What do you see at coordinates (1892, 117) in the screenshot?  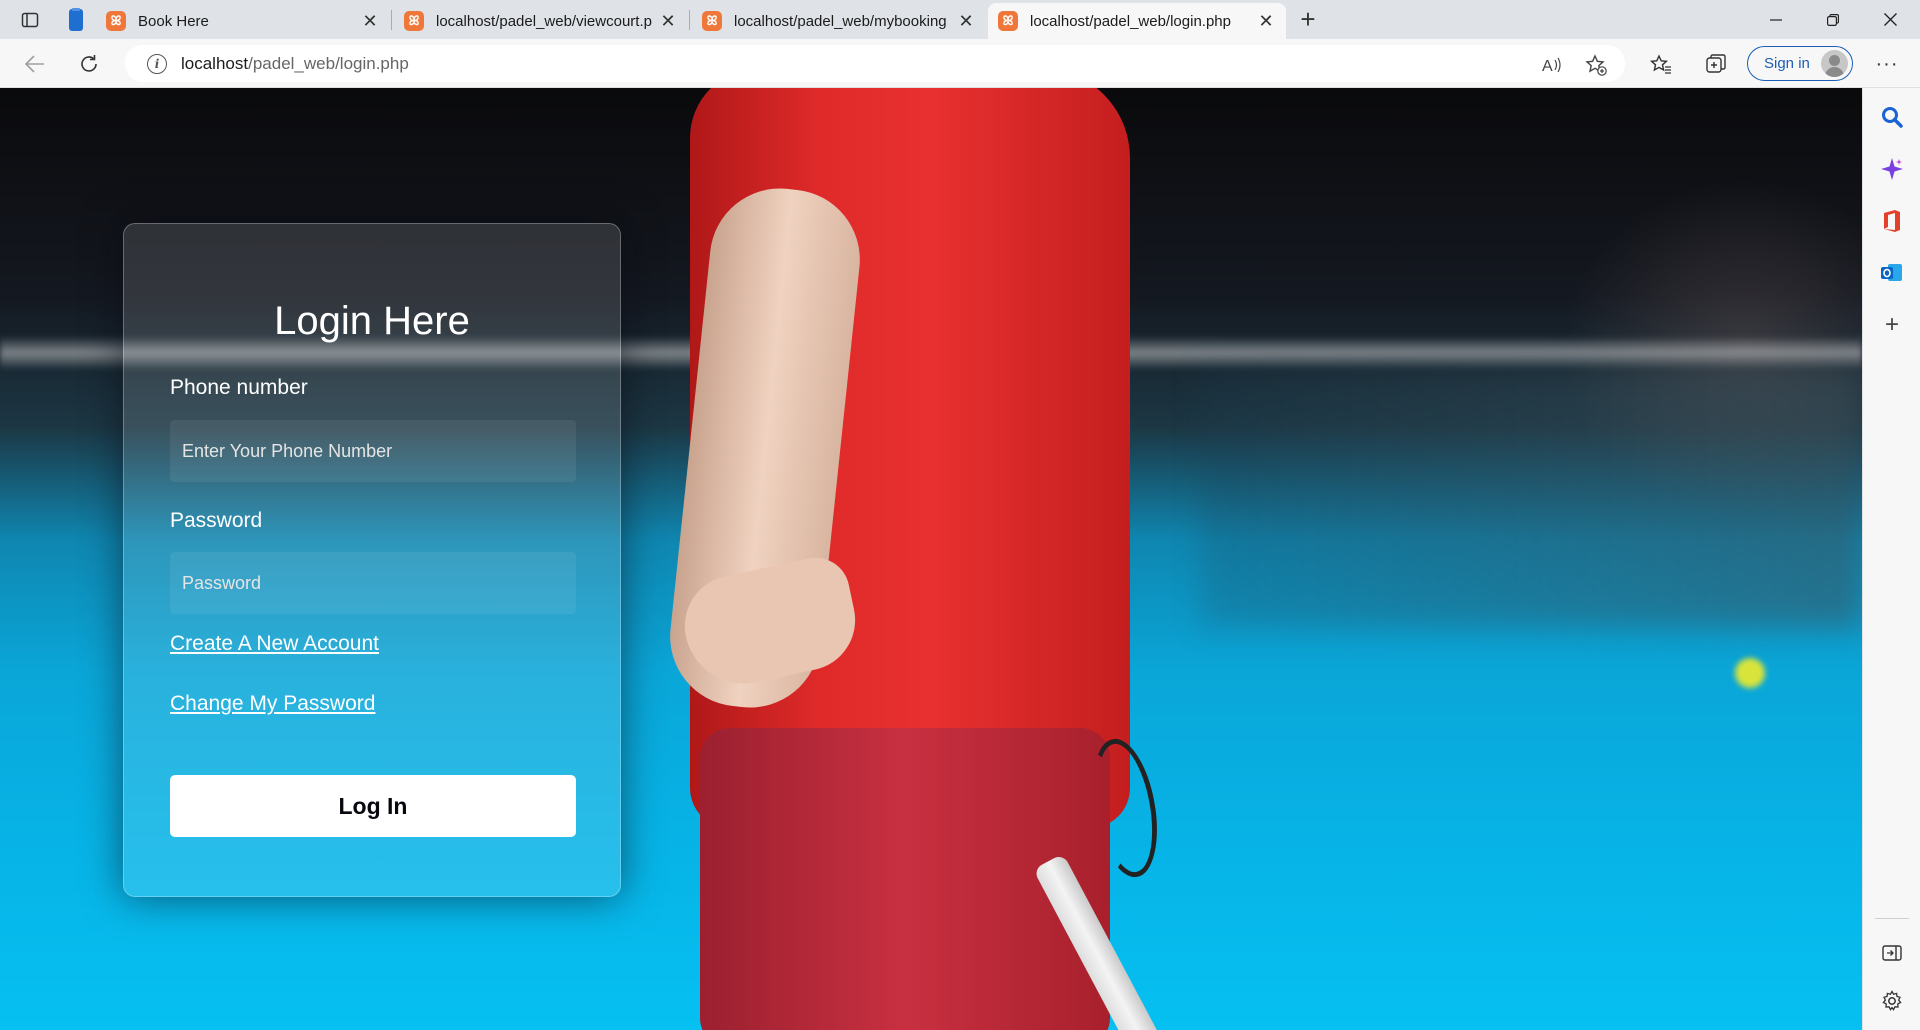 I see `search-icon` at bounding box center [1892, 117].